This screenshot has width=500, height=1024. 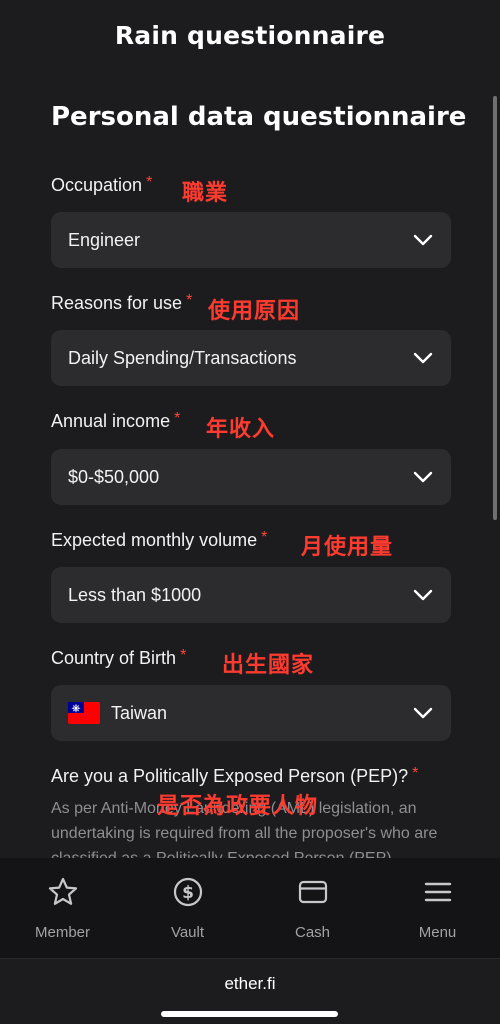 I want to click on volume-label: Expected monthly volume *, so click(x=159, y=540).